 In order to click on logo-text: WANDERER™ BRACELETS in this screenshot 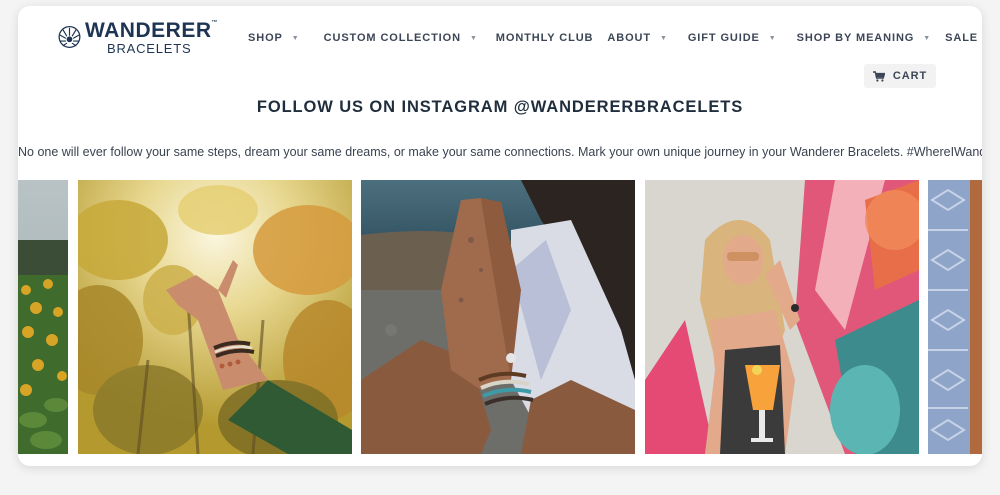, I will do `click(151, 37)`.